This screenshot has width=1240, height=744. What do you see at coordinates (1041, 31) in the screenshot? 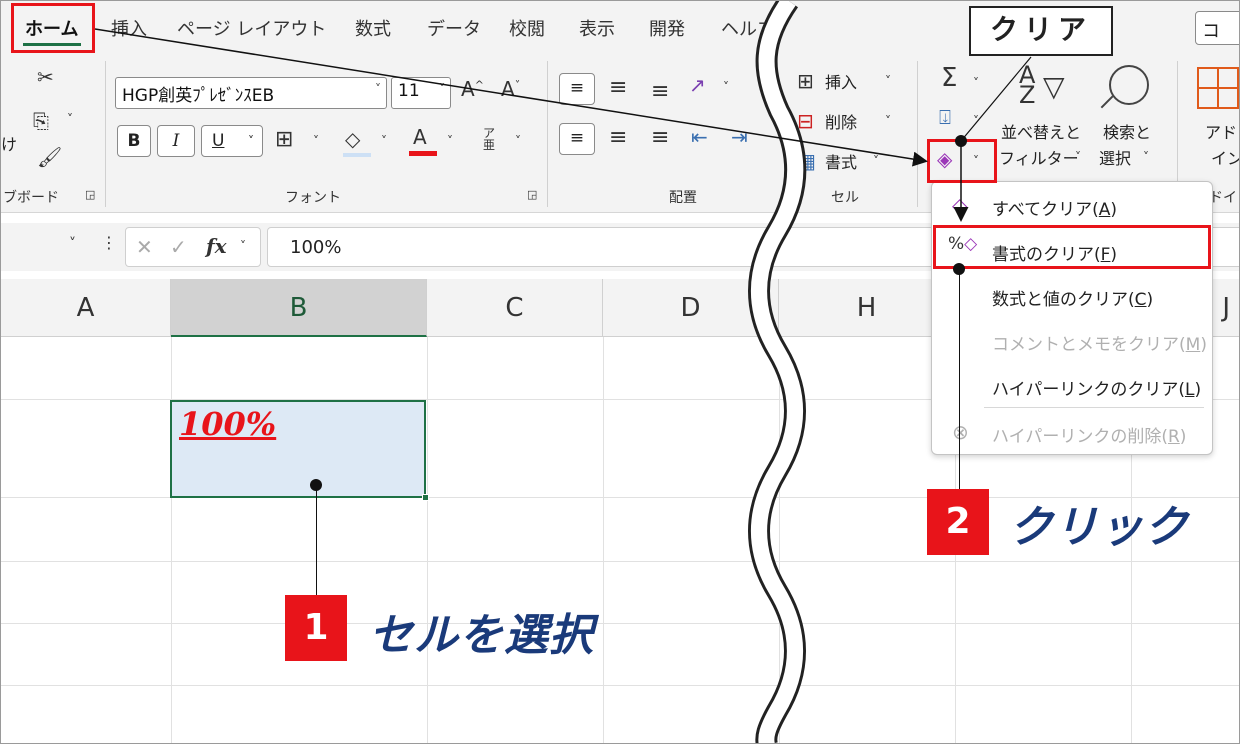
I see `clear-callout: クリア` at bounding box center [1041, 31].